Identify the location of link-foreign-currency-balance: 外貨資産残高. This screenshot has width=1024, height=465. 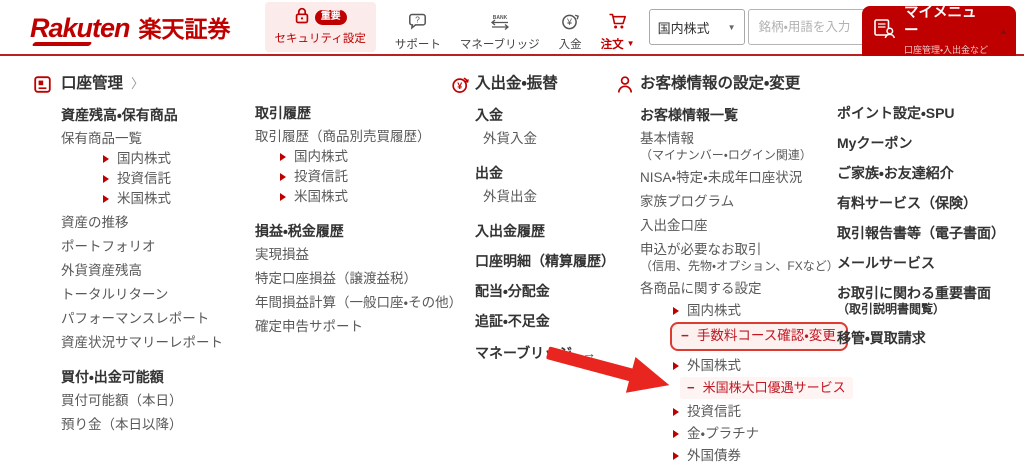
(163, 271).